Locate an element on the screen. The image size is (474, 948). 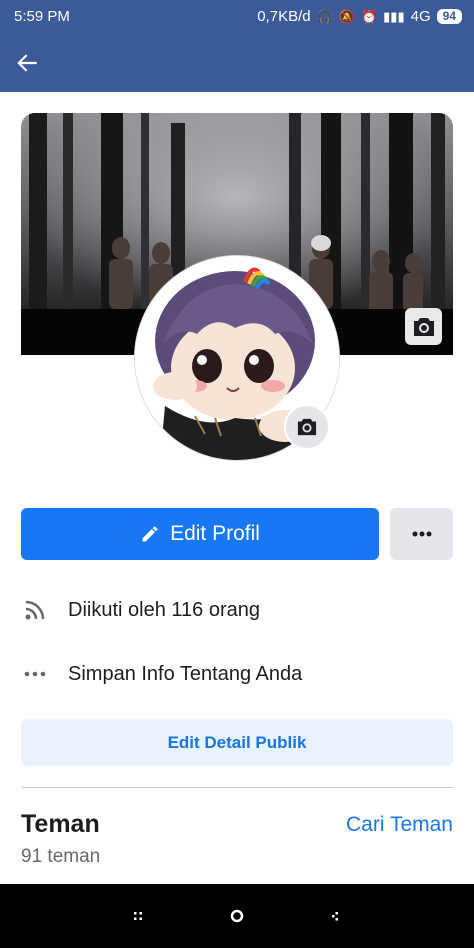
system-nav-bar is located at coordinates (237, 916).